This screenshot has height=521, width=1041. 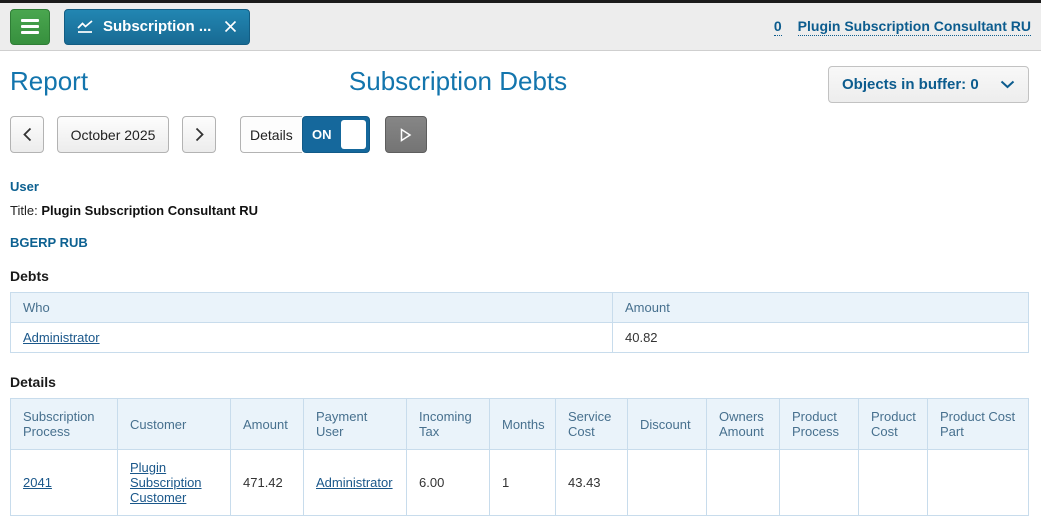 What do you see at coordinates (322, 134) in the screenshot?
I see `toggle-state-text: ON` at bounding box center [322, 134].